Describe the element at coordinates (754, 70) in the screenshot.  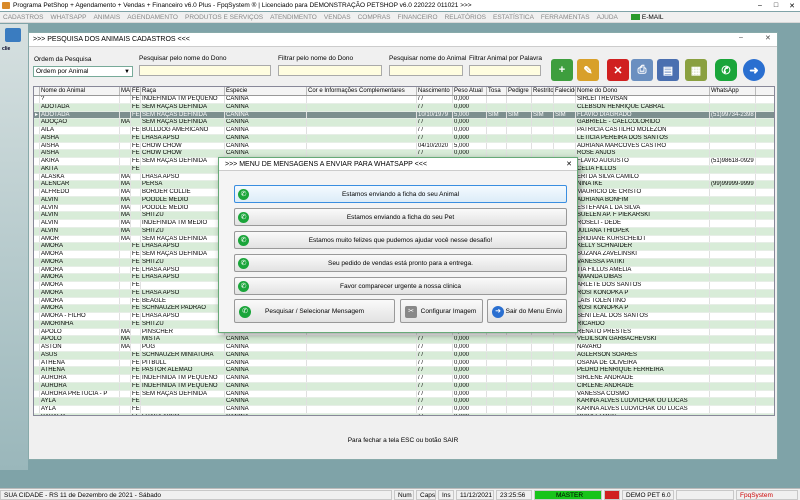
I see `next-icon: ➜` at that location.